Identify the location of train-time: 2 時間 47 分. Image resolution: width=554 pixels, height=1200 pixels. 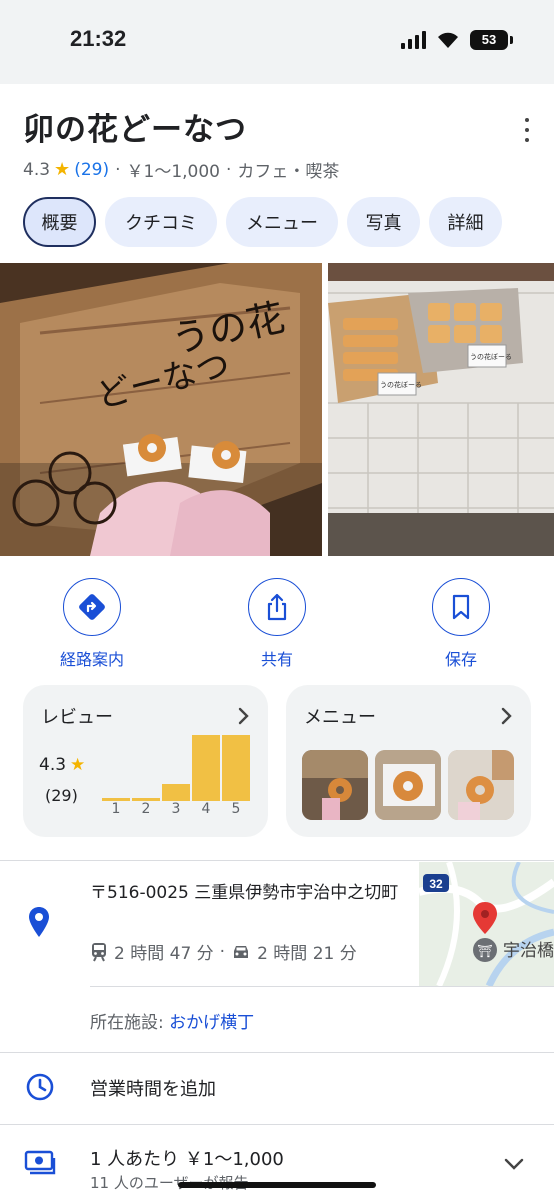
(164, 954).